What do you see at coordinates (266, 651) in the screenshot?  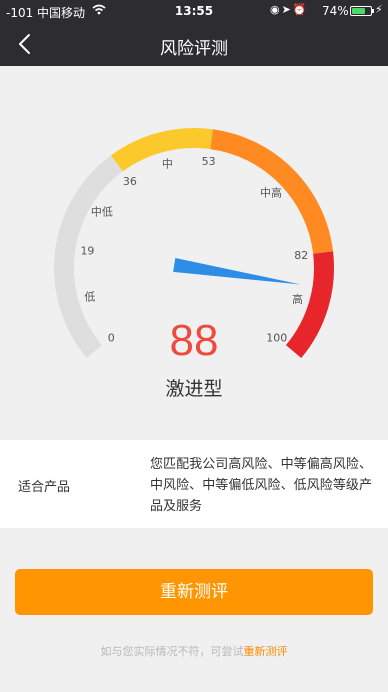 I see `retest-link: 重新测评` at bounding box center [266, 651].